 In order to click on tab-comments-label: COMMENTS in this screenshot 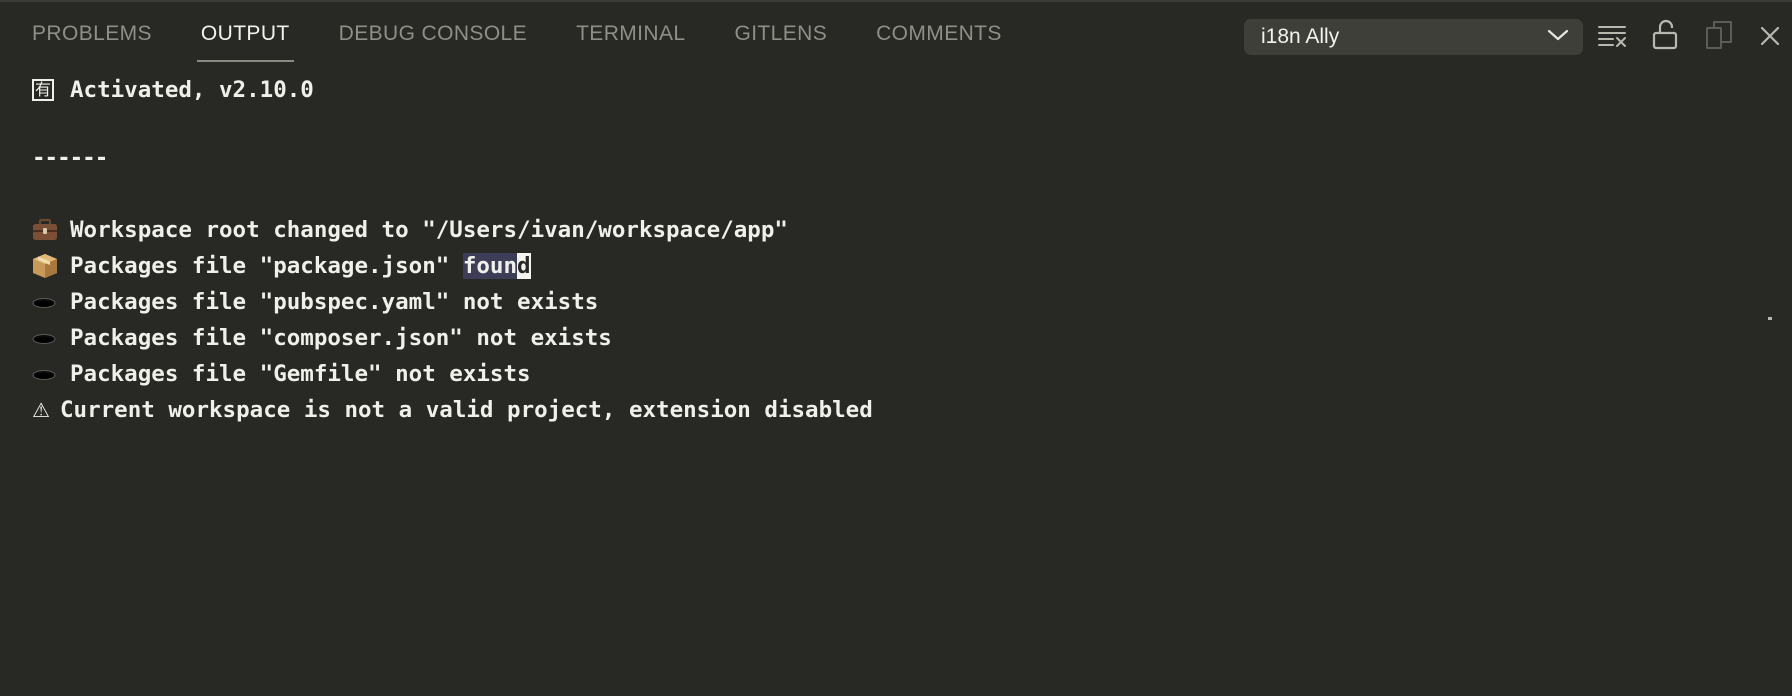, I will do `click(939, 33)`.